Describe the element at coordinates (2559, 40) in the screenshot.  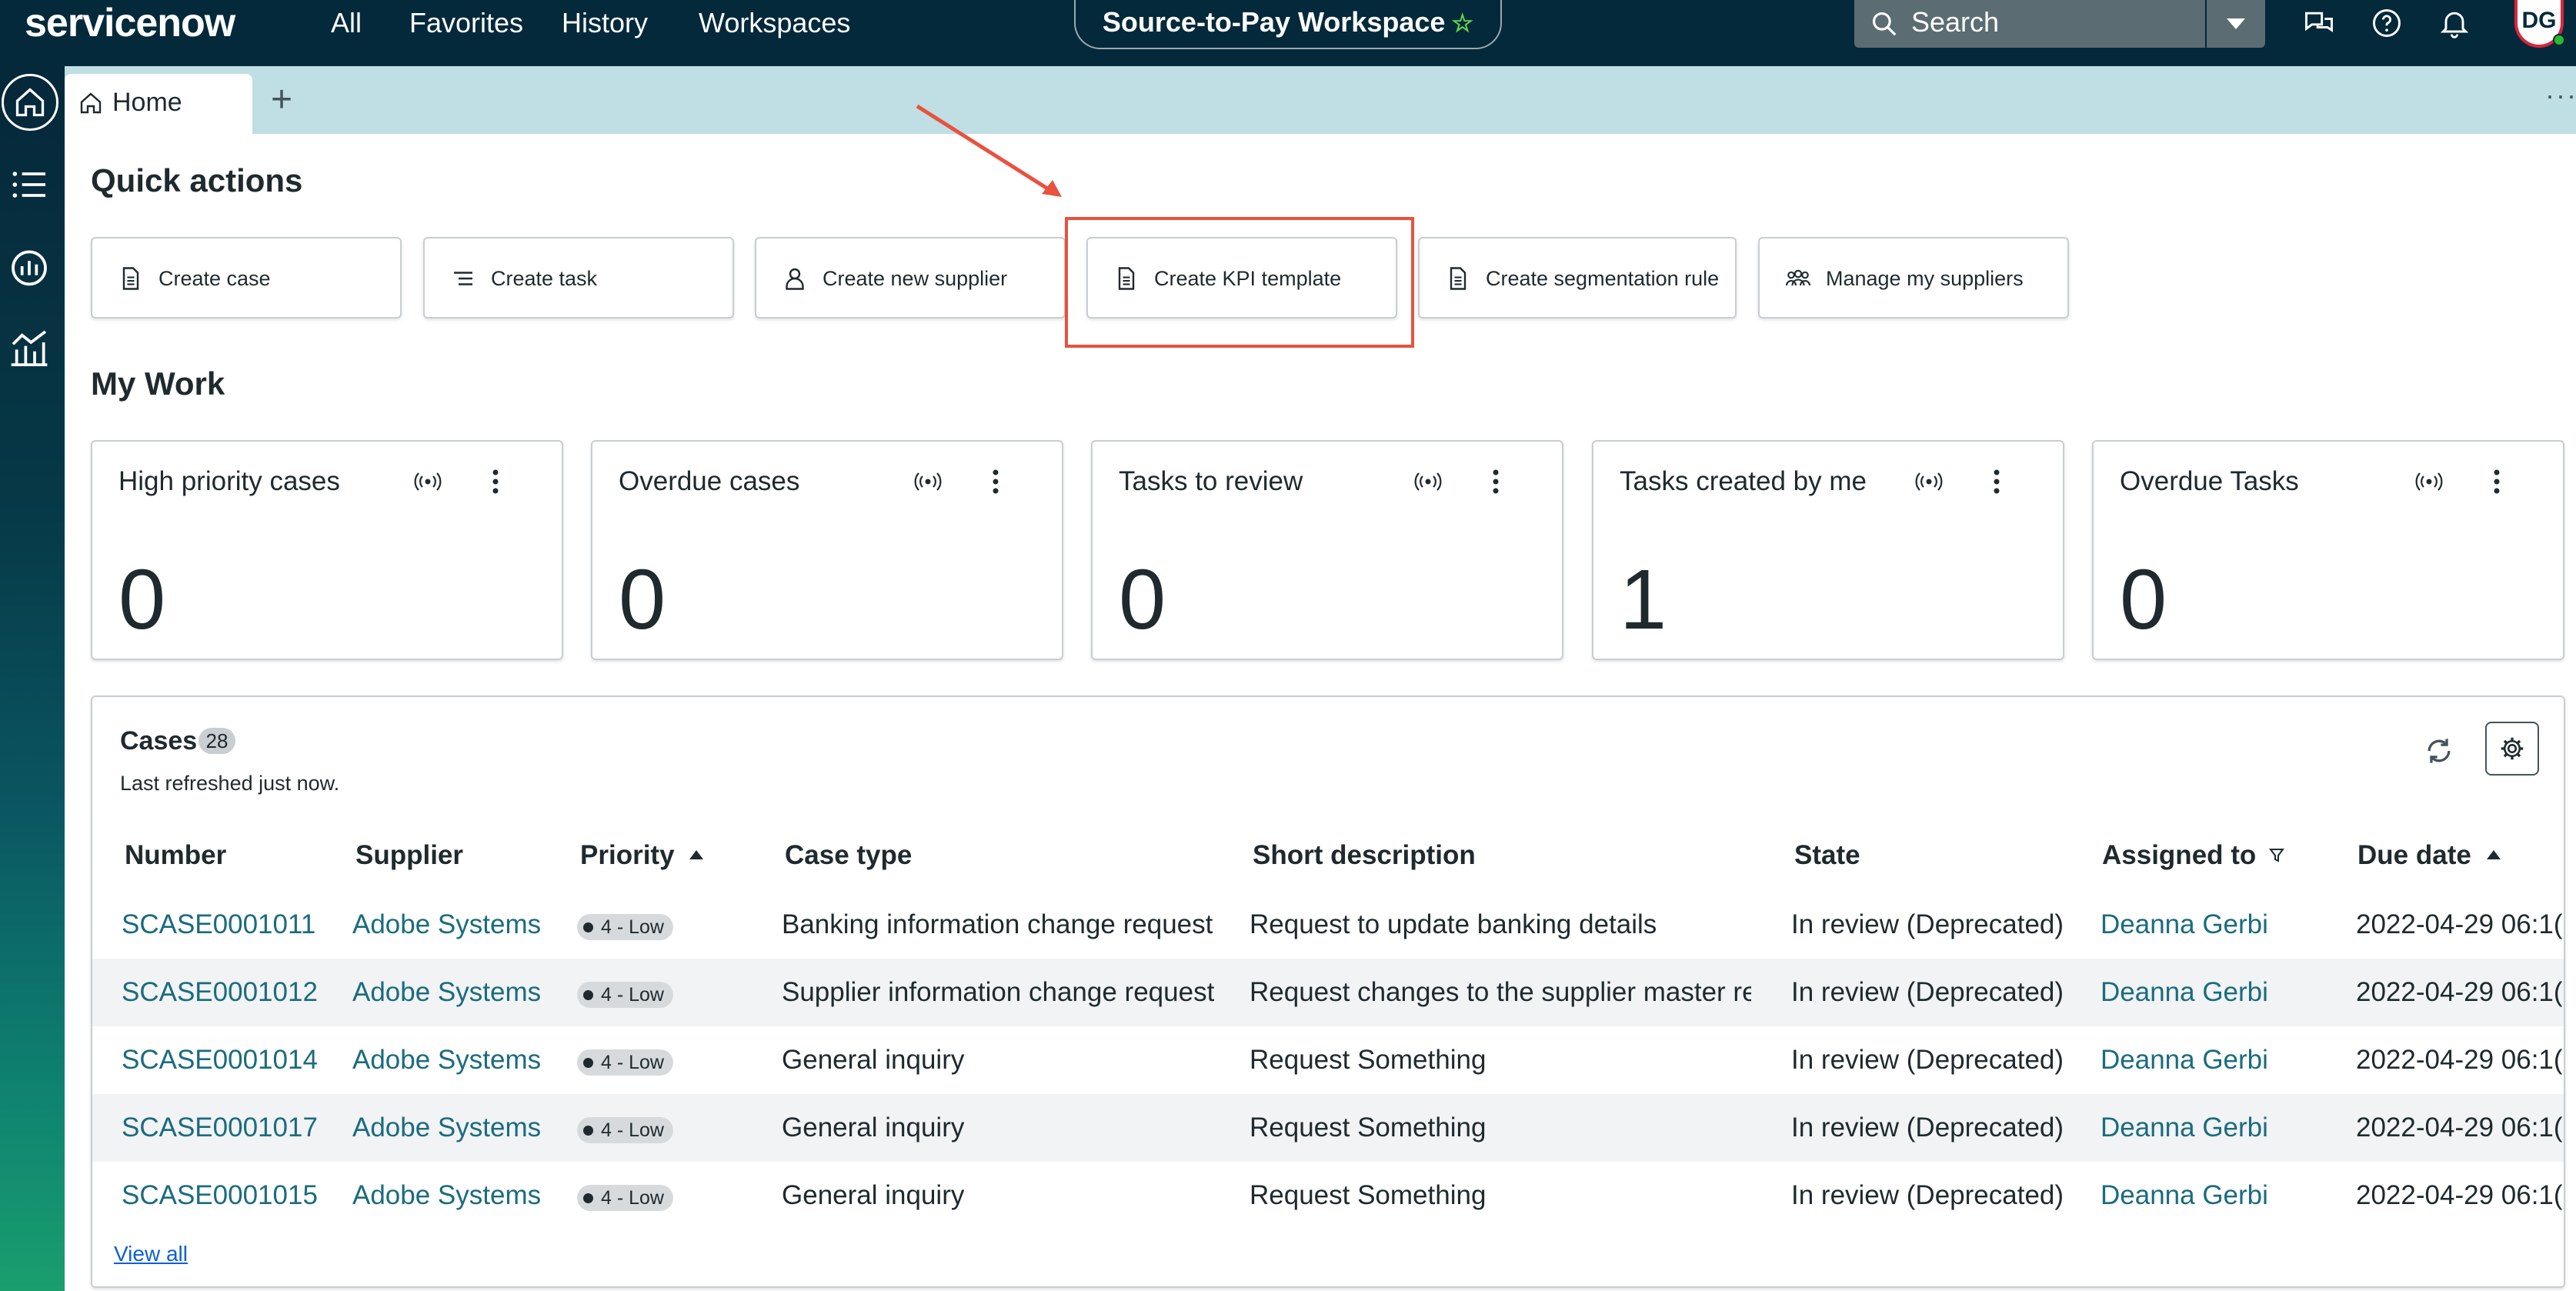
I see `online-status-indicator` at that location.